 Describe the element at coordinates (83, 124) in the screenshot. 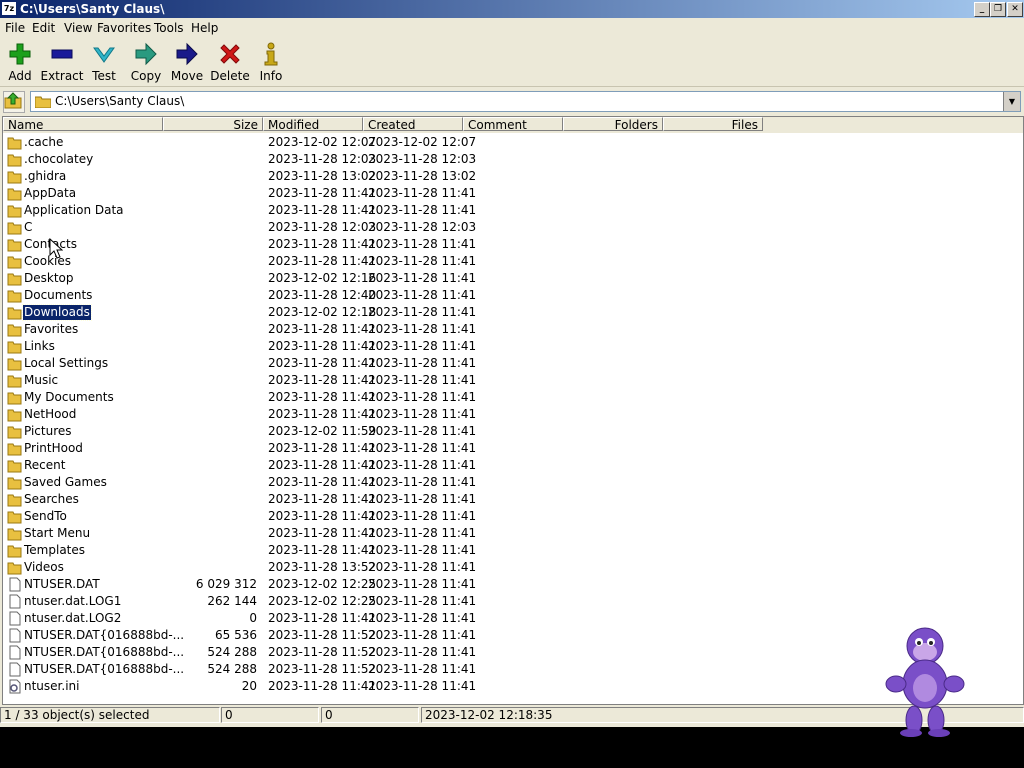

I see `column-name: Name` at that location.